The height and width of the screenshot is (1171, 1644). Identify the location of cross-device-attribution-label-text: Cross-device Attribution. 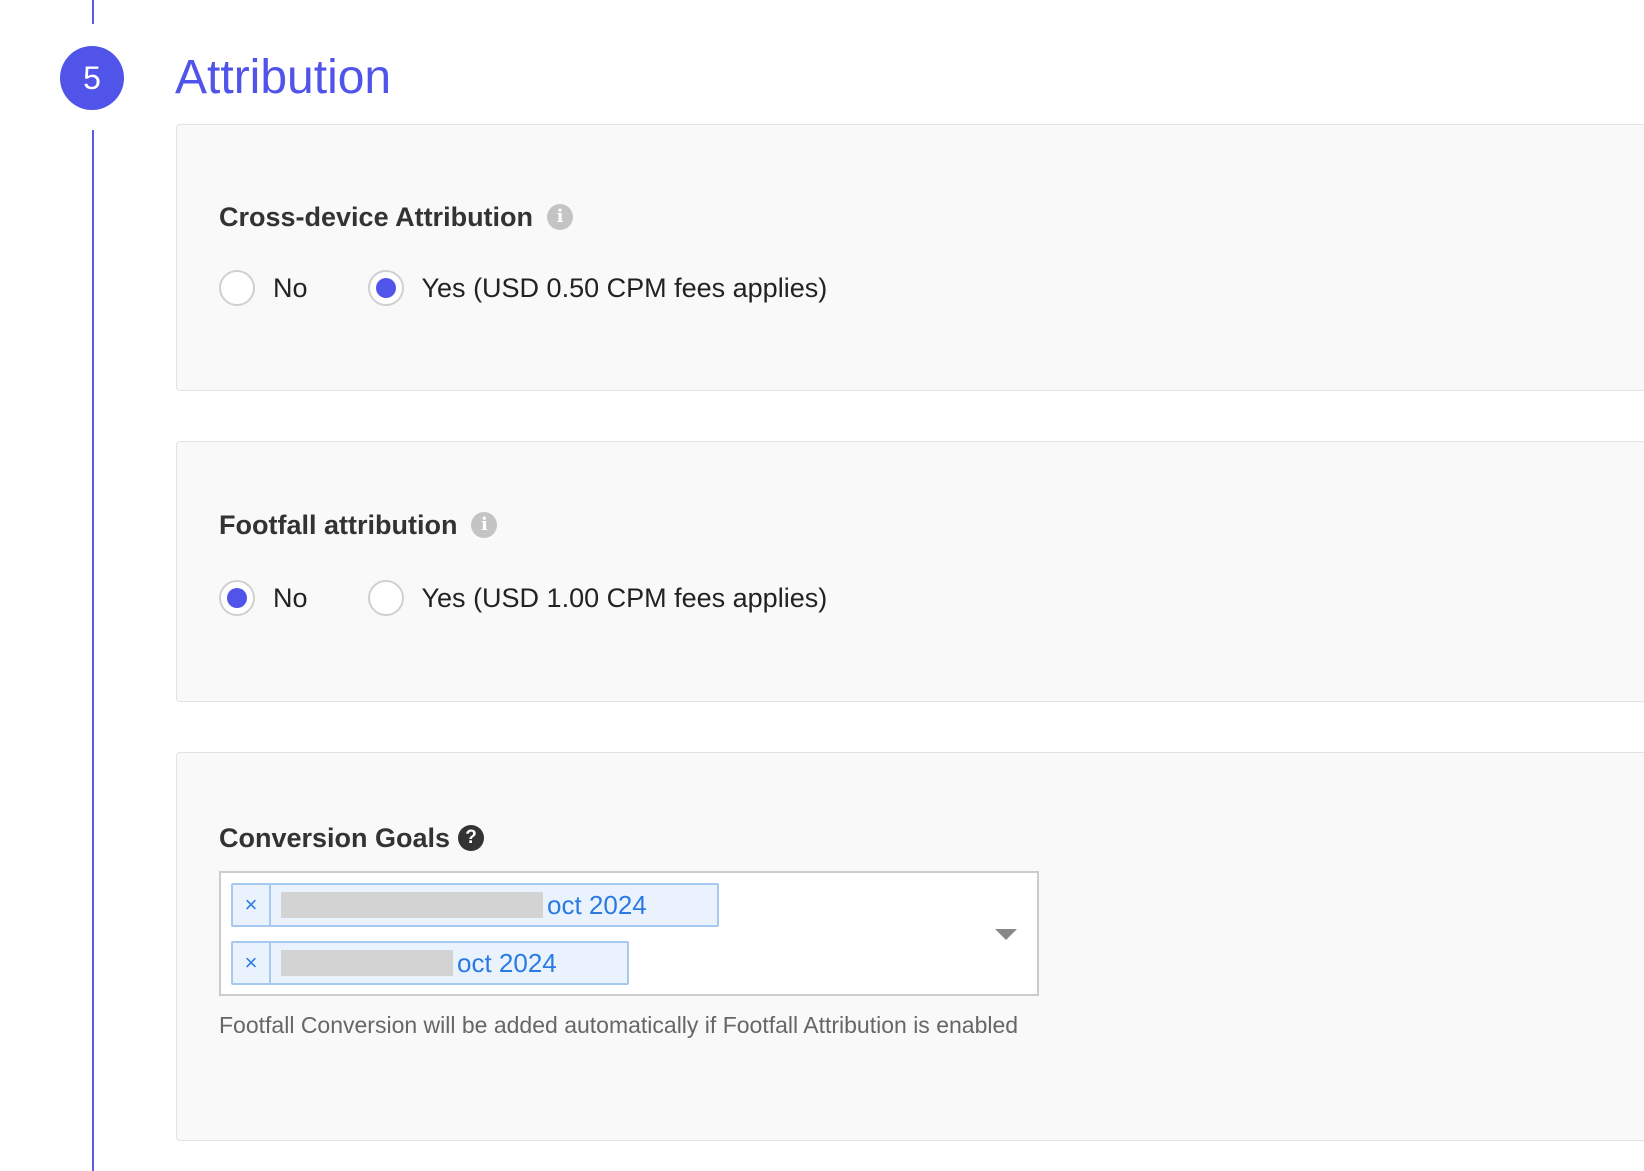
(376, 217).